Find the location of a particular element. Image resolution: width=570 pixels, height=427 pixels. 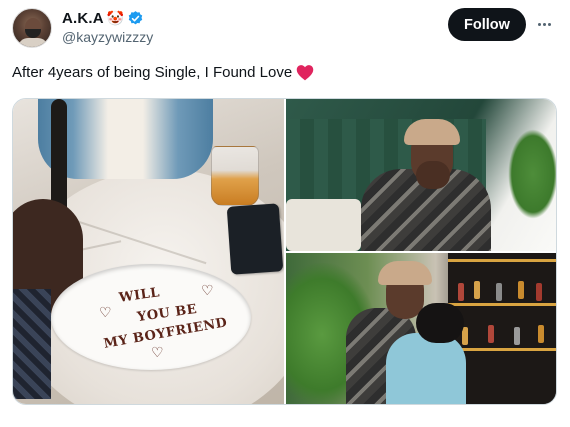

avatar-shirt is located at coordinates (33, 42).